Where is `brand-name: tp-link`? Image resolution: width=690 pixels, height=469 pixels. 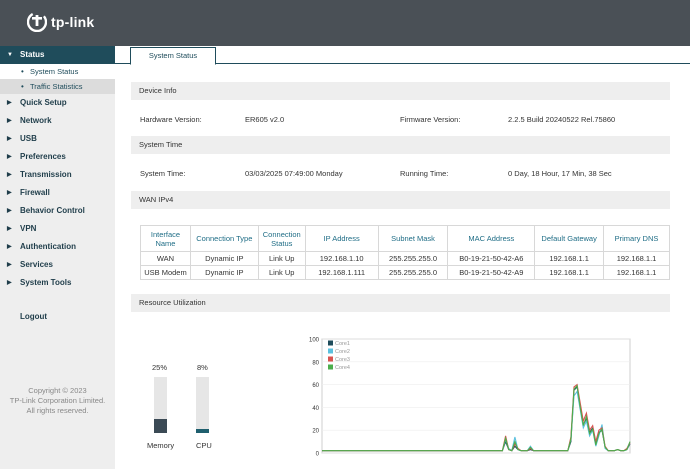
brand-name: tp-link is located at coordinates (73, 22).